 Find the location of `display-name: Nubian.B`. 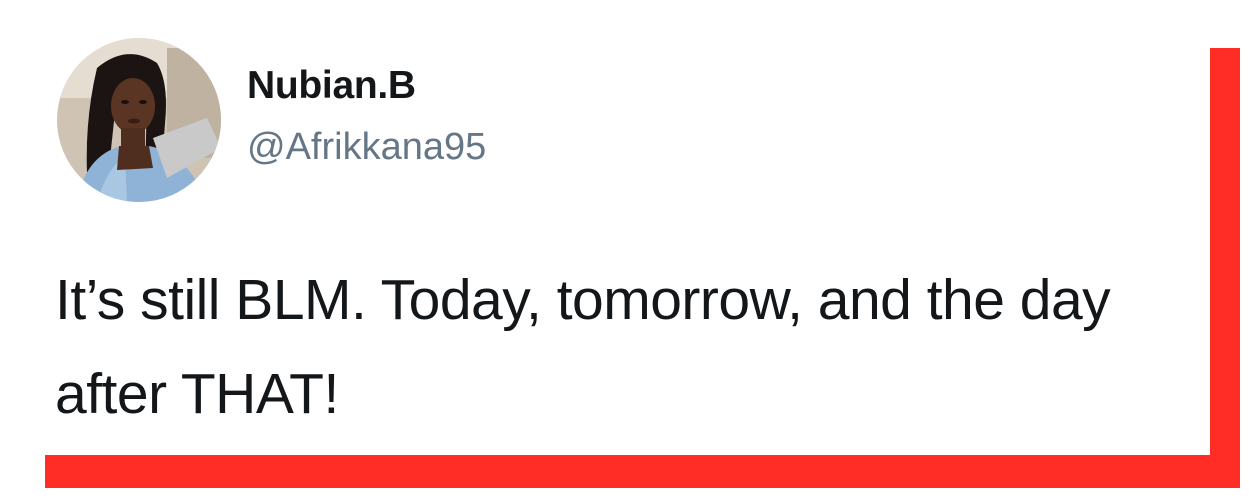

display-name: Nubian.B is located at coordinates (331, 86).